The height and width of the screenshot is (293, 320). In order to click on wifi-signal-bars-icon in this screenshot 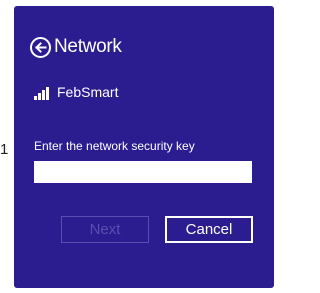, I will do `click(41, 93)`.